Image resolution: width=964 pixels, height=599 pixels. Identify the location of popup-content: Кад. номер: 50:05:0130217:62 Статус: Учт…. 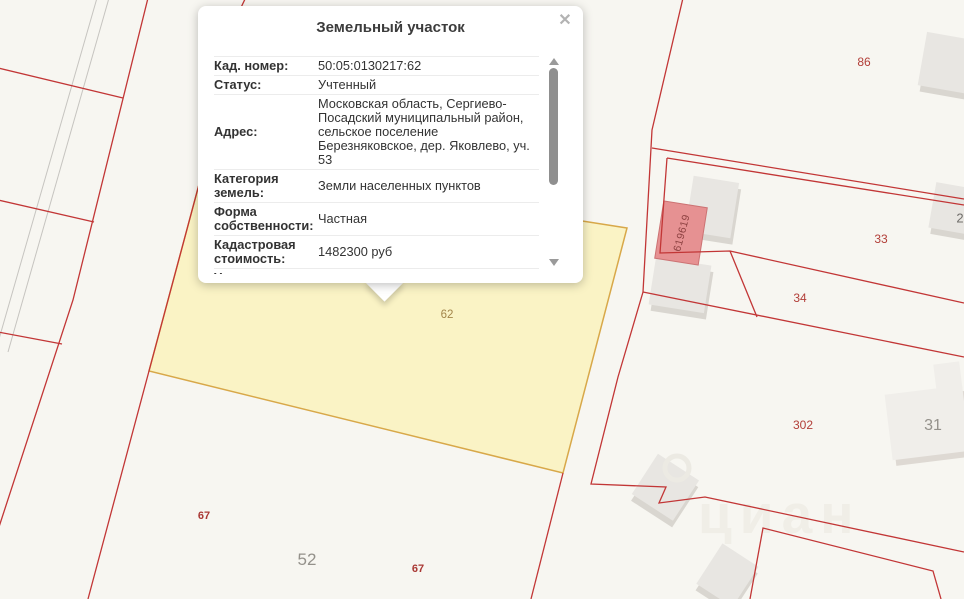
(376, 165).